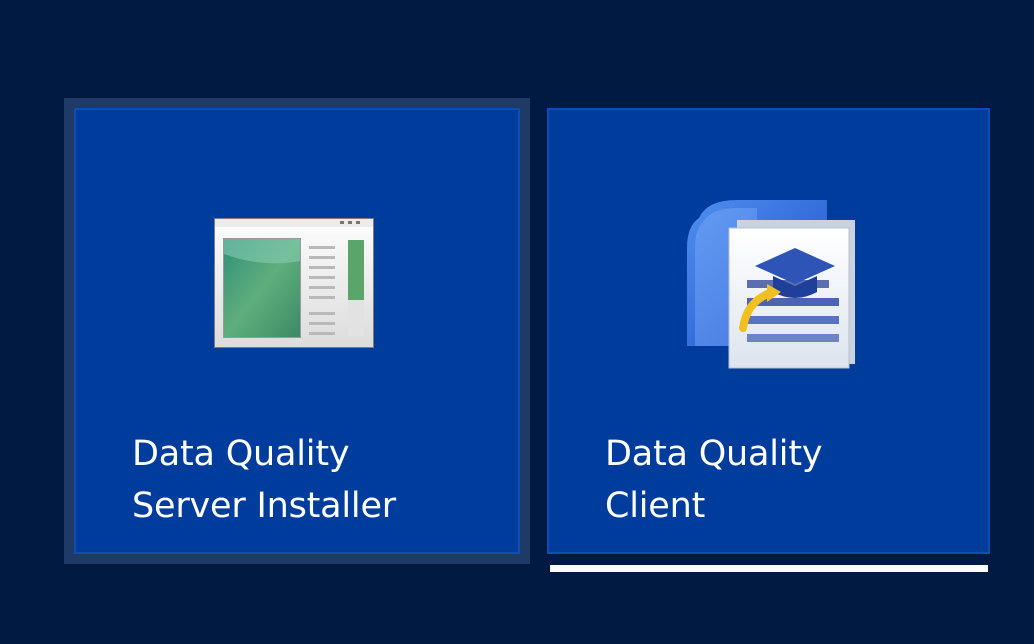 The width and height of the screenshot is (1034, 644). What do you see at coordinates (264, 480) in the screenshot?
I see `tile-label: Data Quality Server Installer` at bounding box center [264, 480].